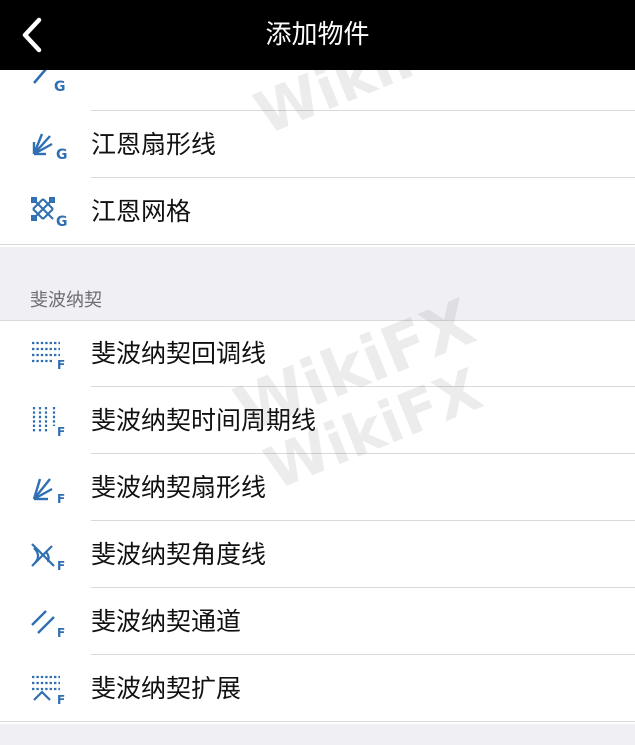 This screenshot has width=635, height=745. Describe the element at coordinates (154, 144) in the screenshot. I see `list-item-label: 江恩扇形线` at that location.